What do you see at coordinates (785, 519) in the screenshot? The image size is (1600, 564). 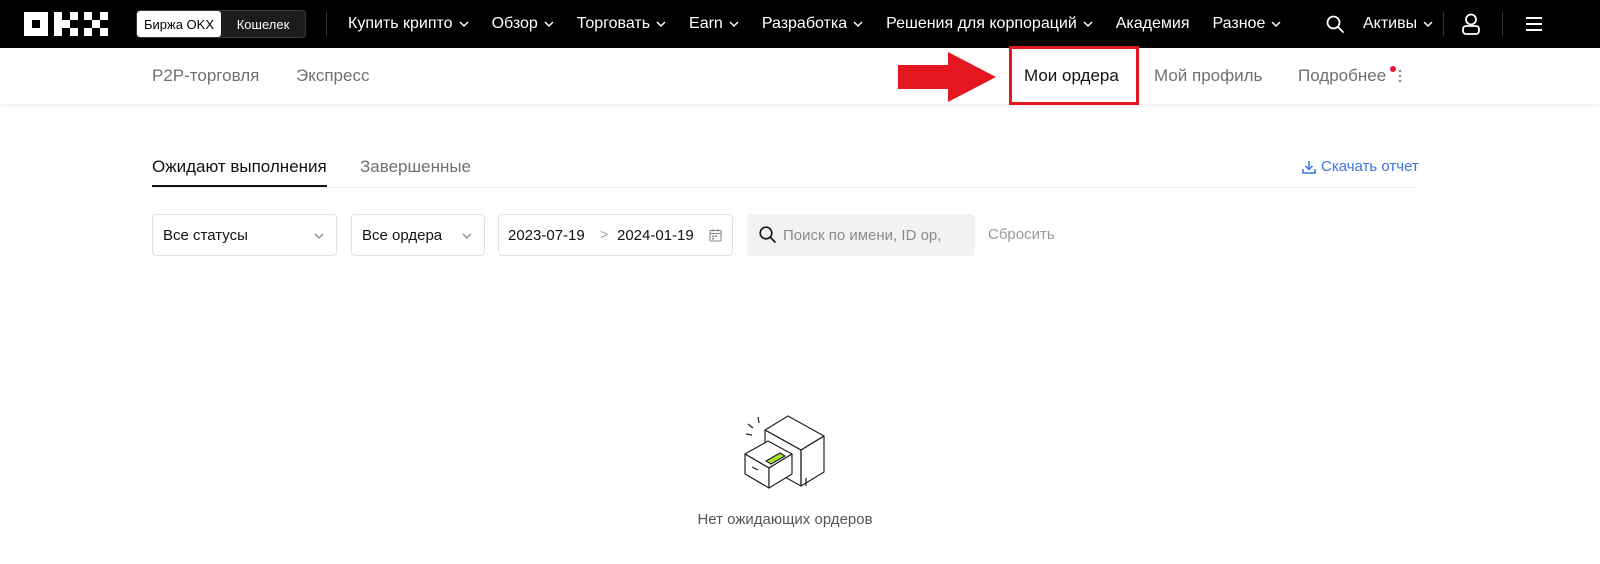 I see `empty-state-message: Нет ожидающих ордеров` at bounding box center [785, 519].